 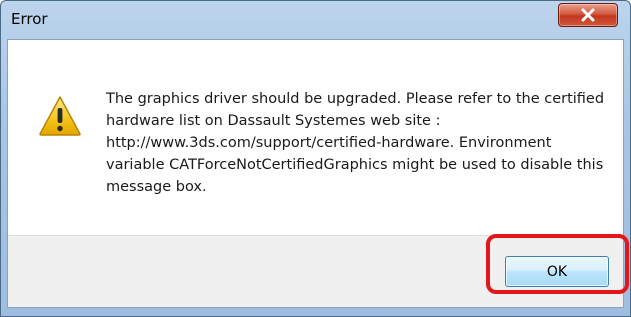 I want to click on ok-button: OK, so click(x=557, y=271).